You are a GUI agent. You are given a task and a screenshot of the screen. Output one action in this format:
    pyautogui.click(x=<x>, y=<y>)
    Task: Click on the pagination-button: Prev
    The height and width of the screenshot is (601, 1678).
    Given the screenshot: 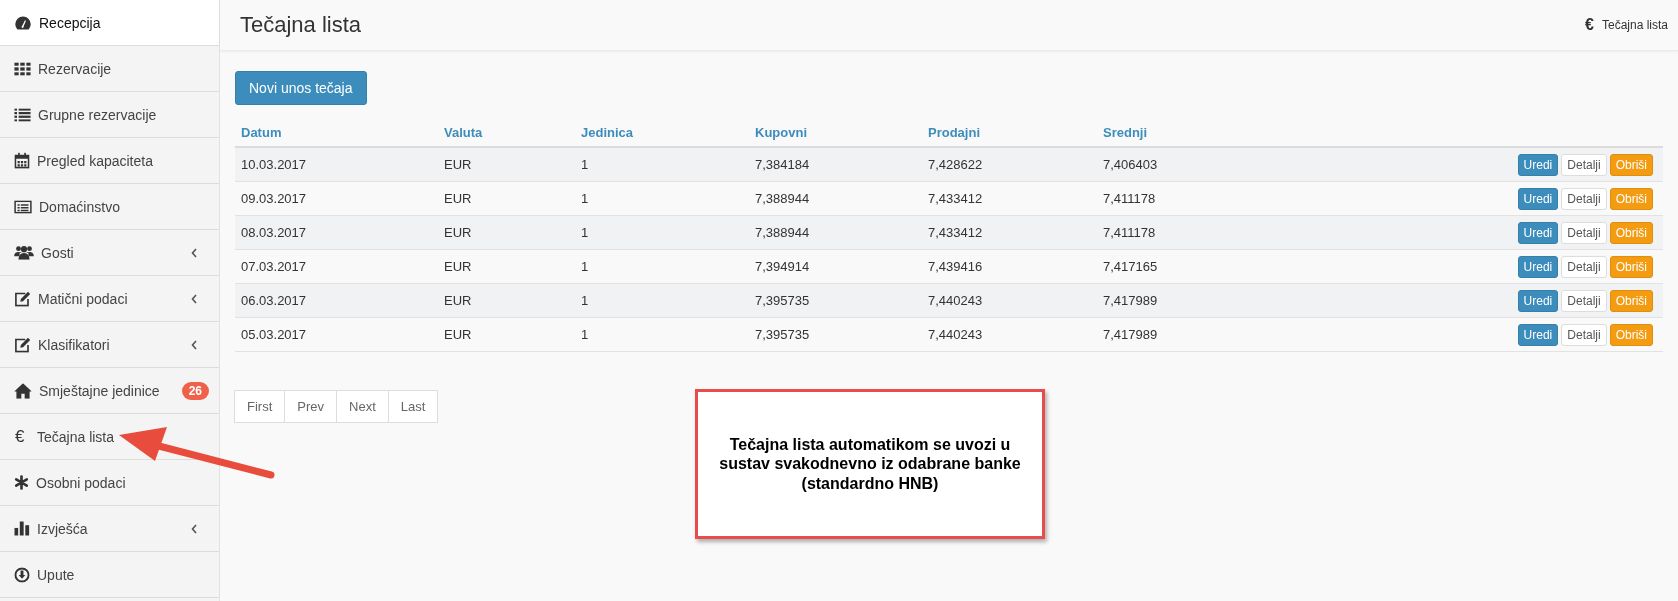 What is the action you would take?
    pyautogui.click(x=310, y=406)
    